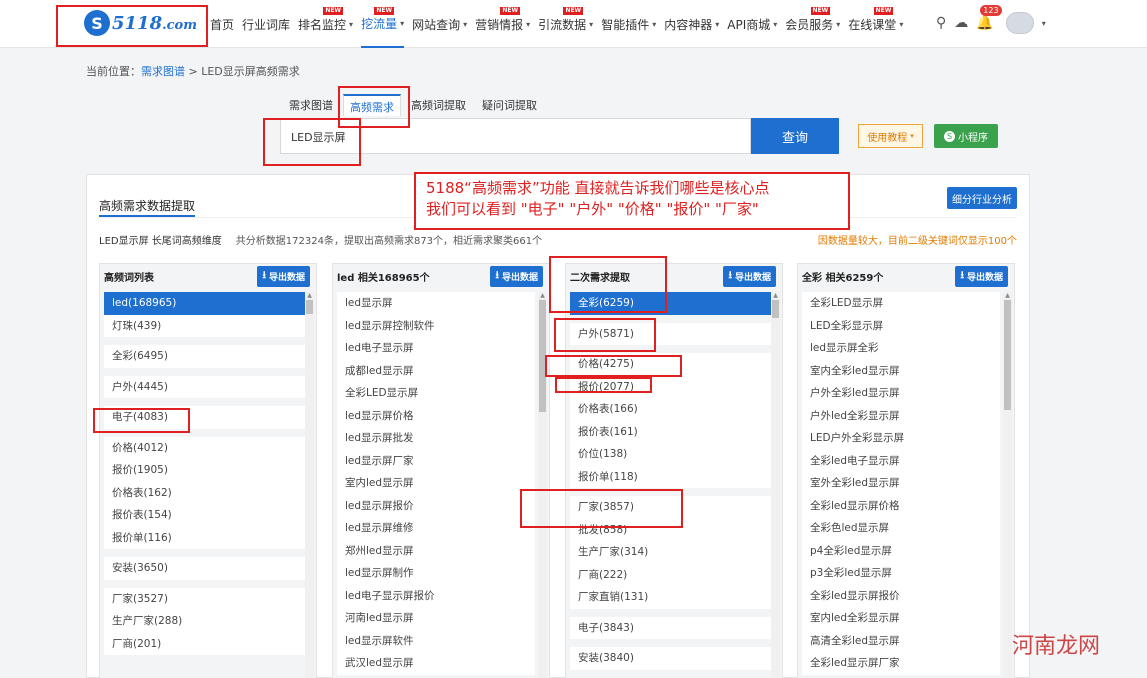  Describe the element at coordinates (901, 663) in the screenshot. I see `list-item: 全彩led显示屏厂家` at that location.